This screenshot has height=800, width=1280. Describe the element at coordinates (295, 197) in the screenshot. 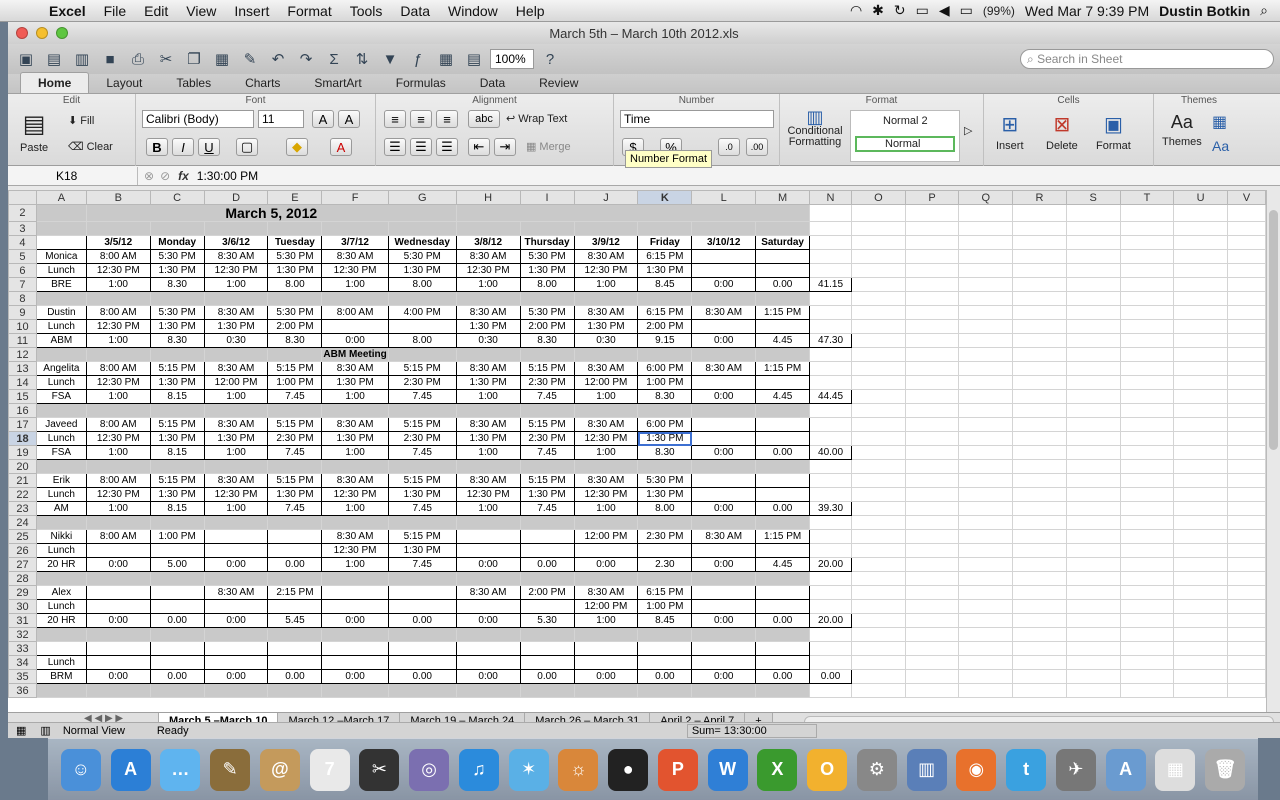

I see `column-header: E` at that location.